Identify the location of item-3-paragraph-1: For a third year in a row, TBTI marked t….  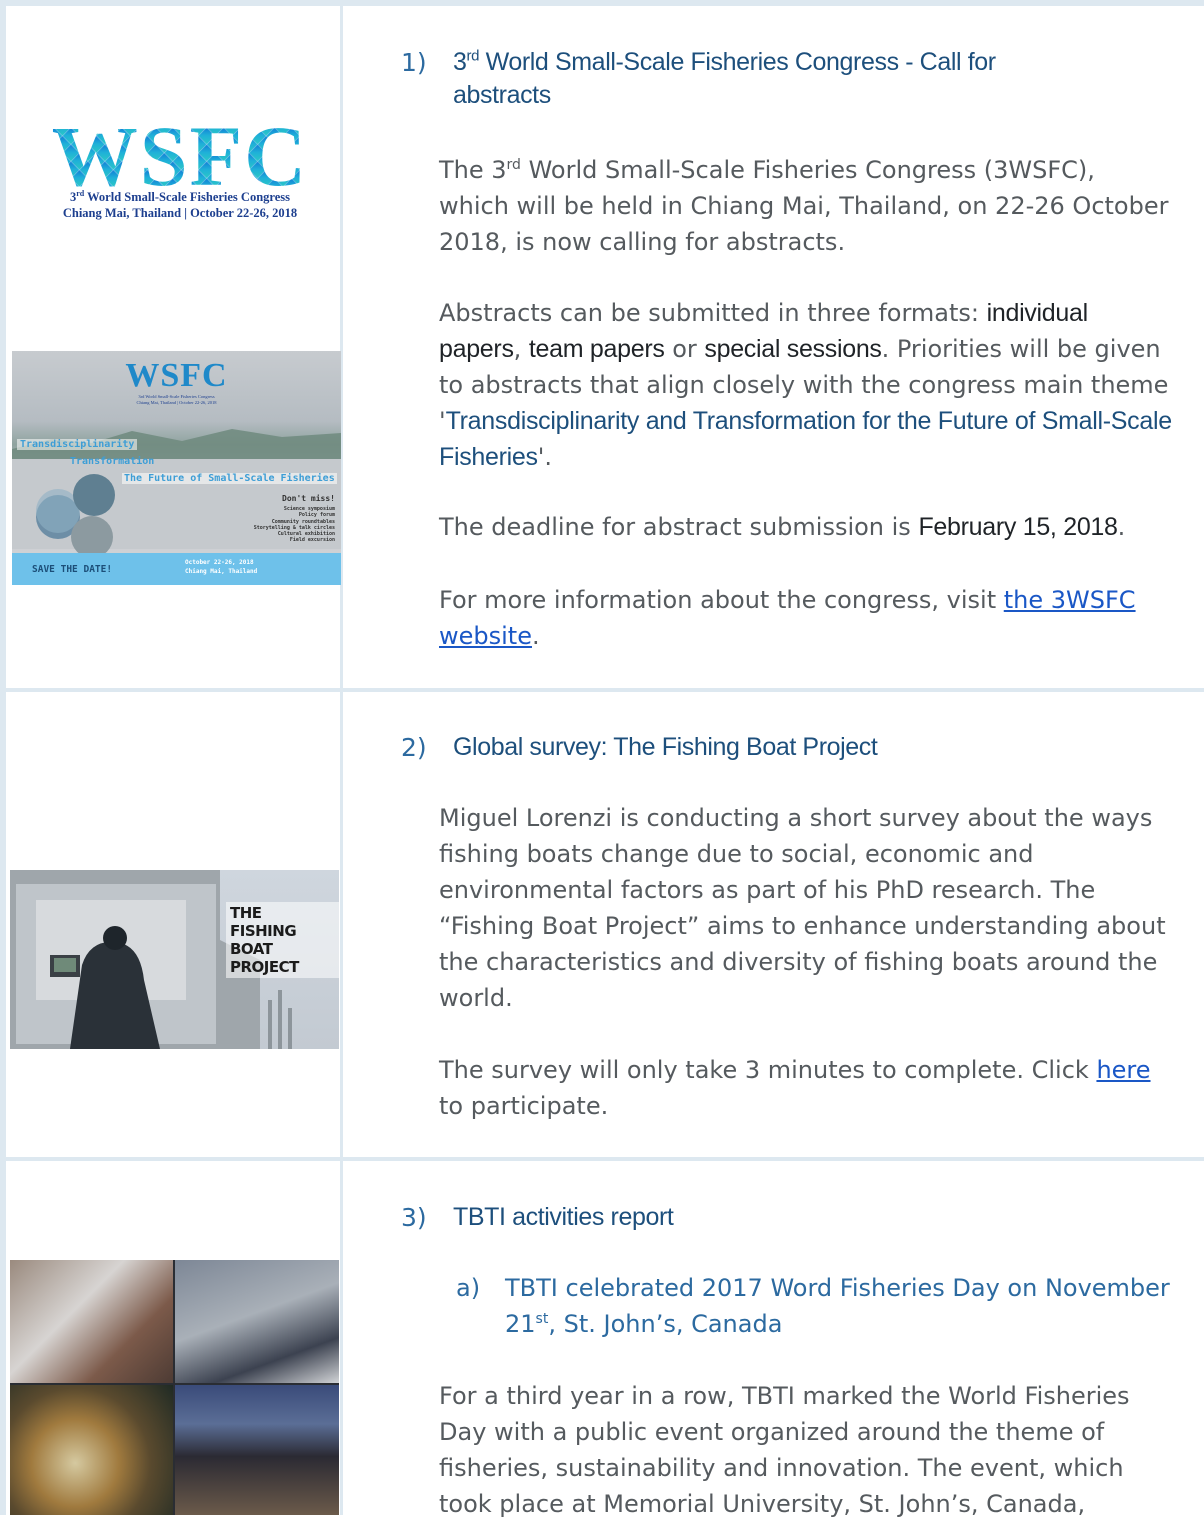
(784, 1450).